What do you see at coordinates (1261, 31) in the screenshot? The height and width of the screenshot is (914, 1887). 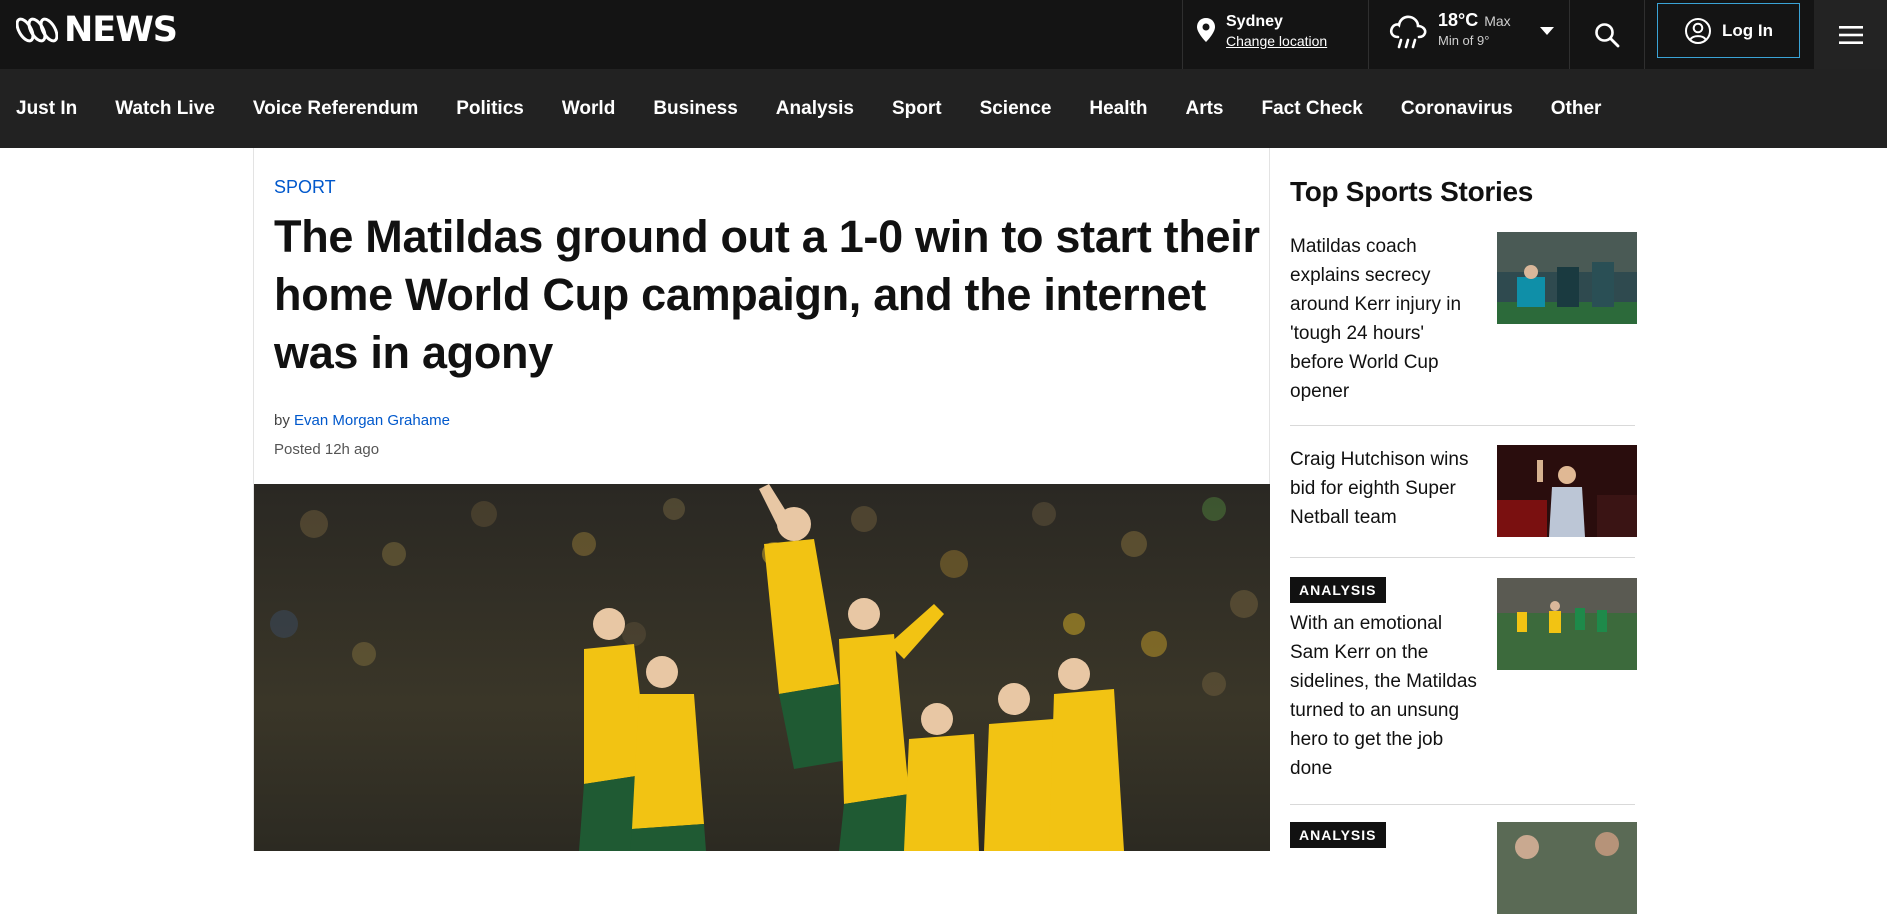 I see `location-widget: Sydney Change location` at bounding box center [1261, 31].